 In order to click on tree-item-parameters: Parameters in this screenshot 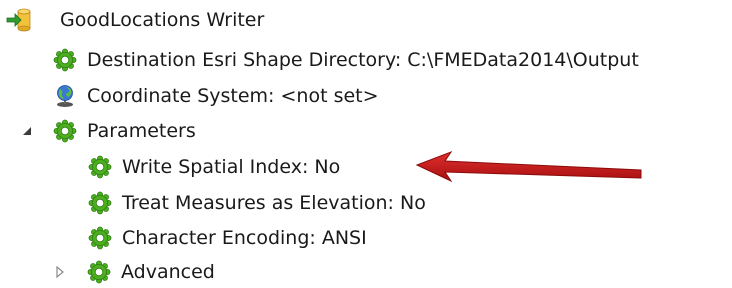, I will do `click(108, 131)`.